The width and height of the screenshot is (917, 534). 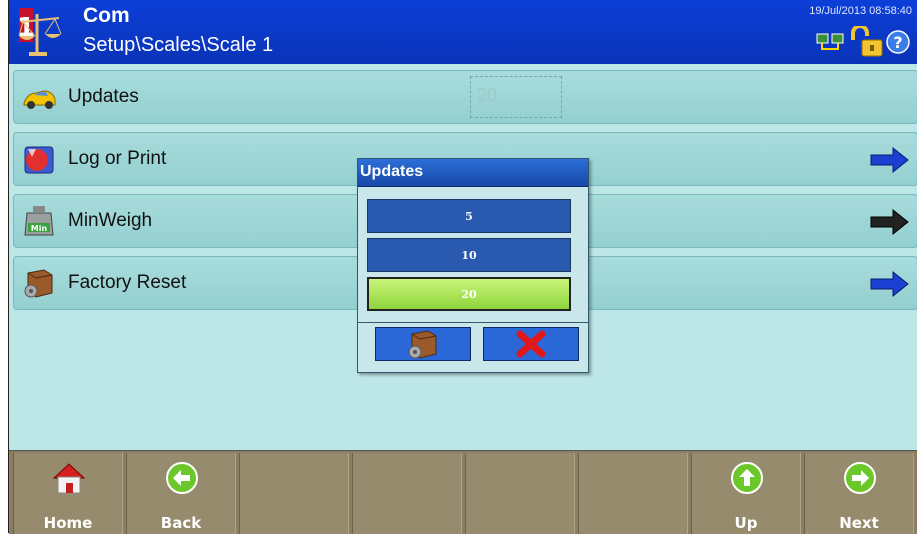 What do you see at coordinates (473, 322) in the screenshot?
I see `divider` at bounding box center [473, 322].